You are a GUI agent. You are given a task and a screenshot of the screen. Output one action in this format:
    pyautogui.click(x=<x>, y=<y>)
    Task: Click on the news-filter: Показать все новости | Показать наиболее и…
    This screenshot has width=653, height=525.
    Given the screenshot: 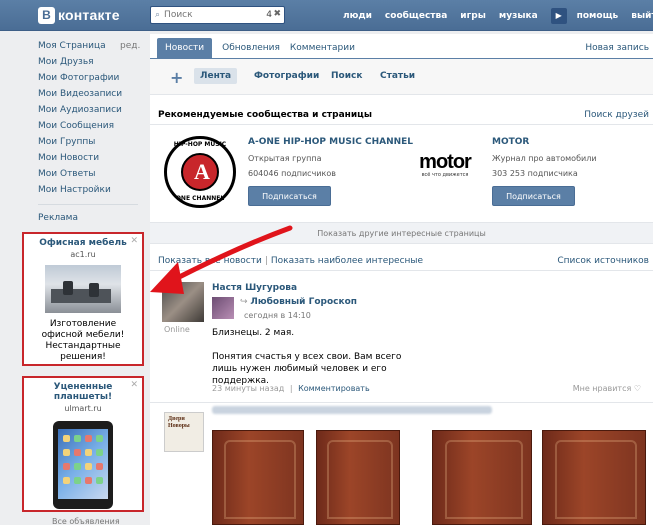 What is the action you would take?
    pyautogui.click(x=290, y=261)
    